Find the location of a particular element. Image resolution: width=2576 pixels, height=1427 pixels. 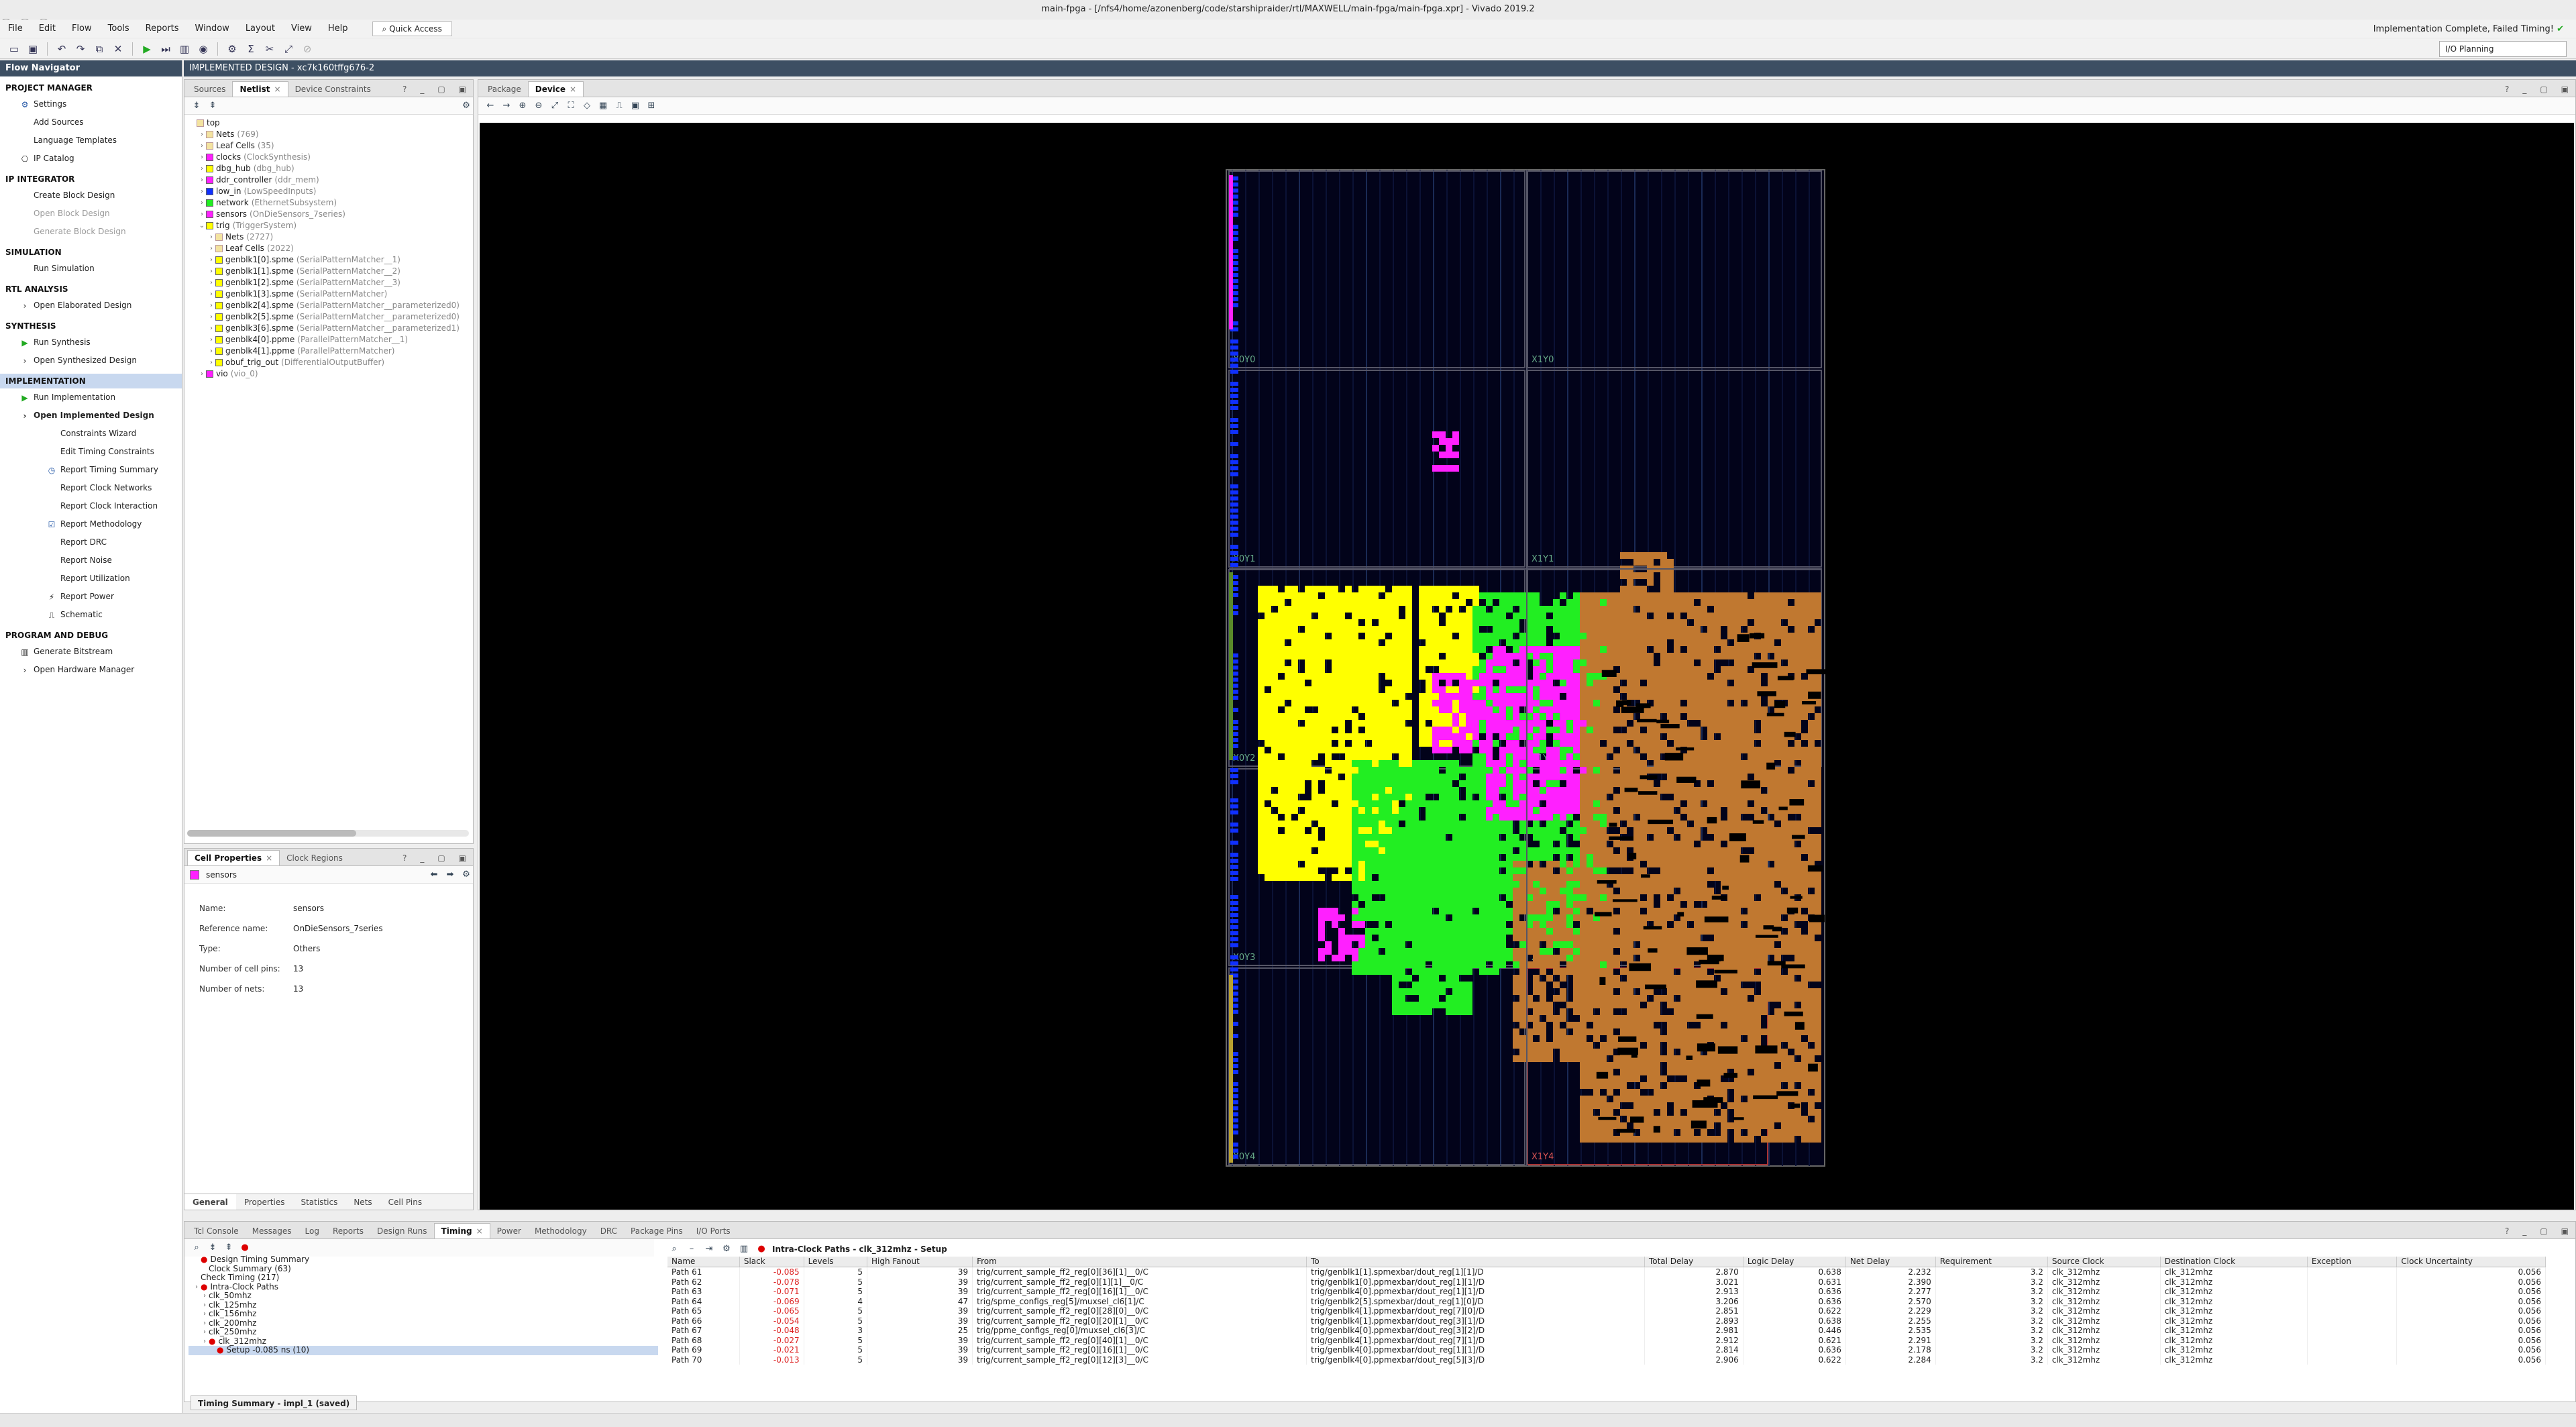

menu-tools: Tools is located at coordinates (119, 29).